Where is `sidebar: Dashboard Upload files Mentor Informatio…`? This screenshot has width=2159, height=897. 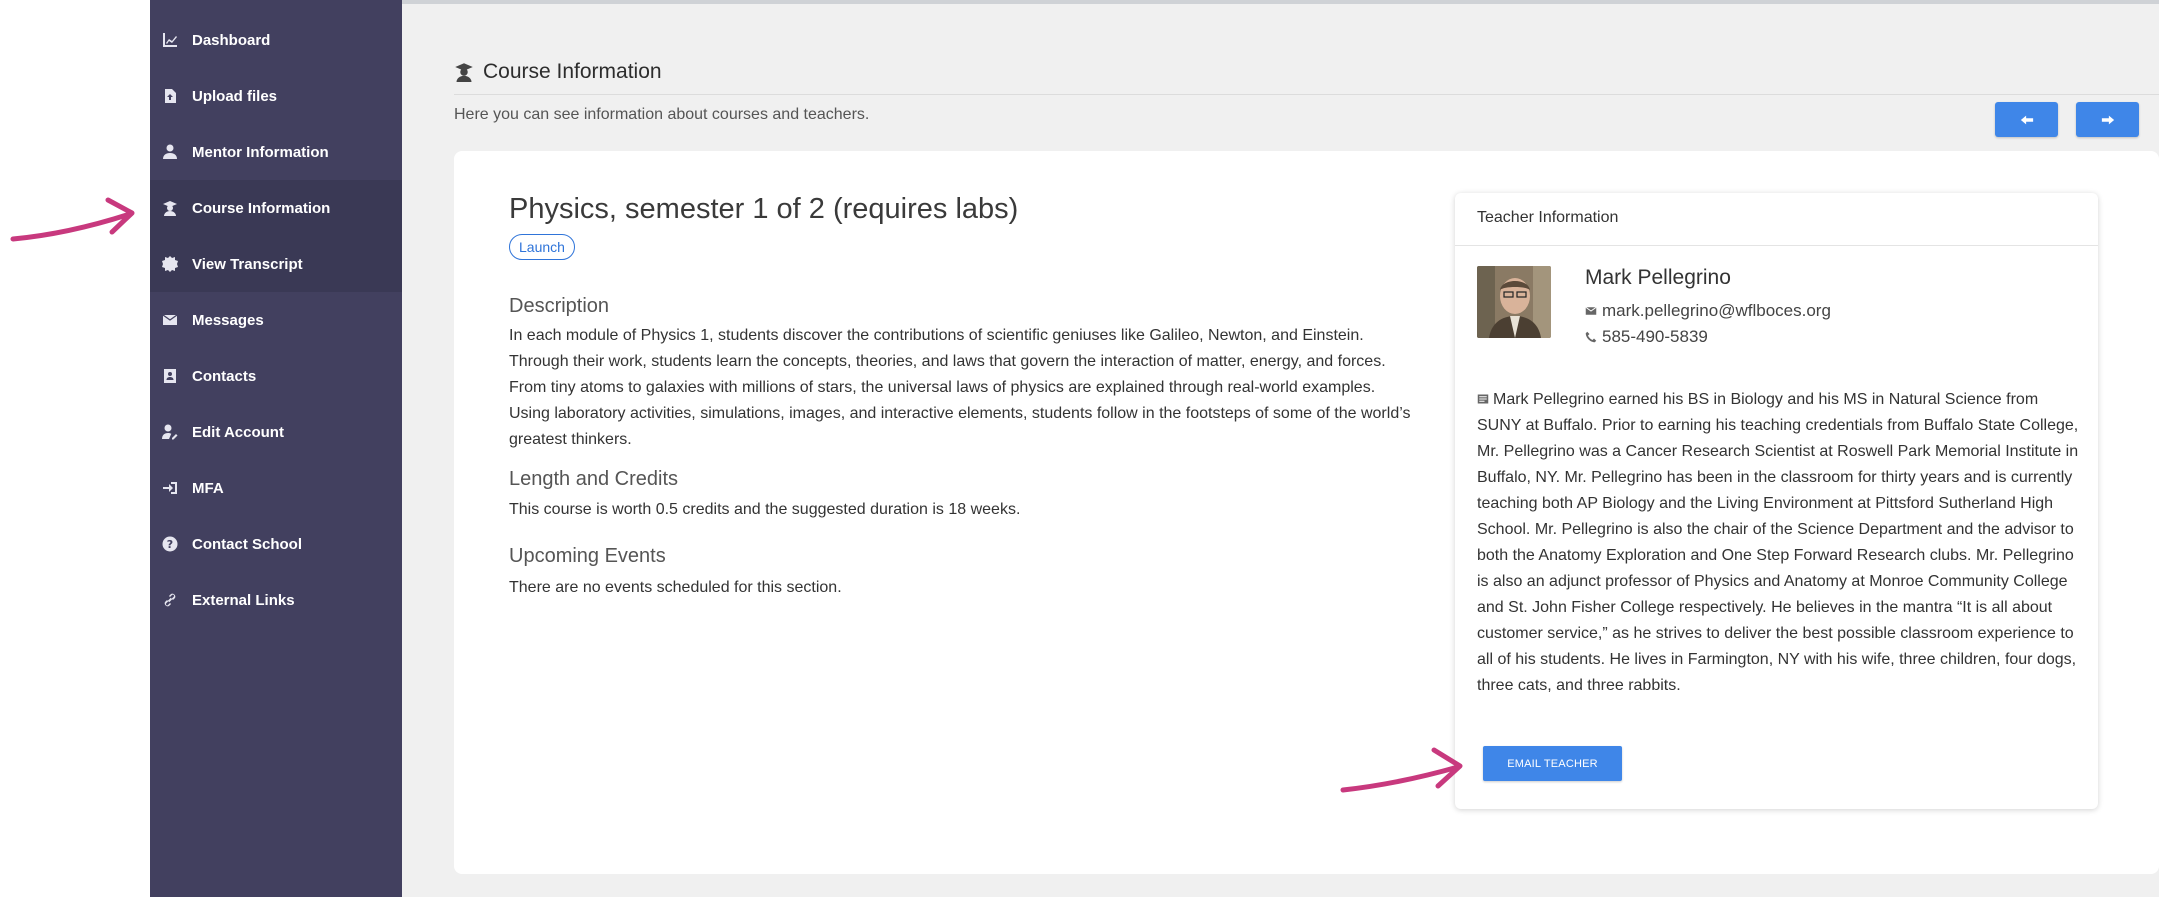
sidebar: Dashboard Upload files Mentor Informatio… is located at coordinates (276, 448).